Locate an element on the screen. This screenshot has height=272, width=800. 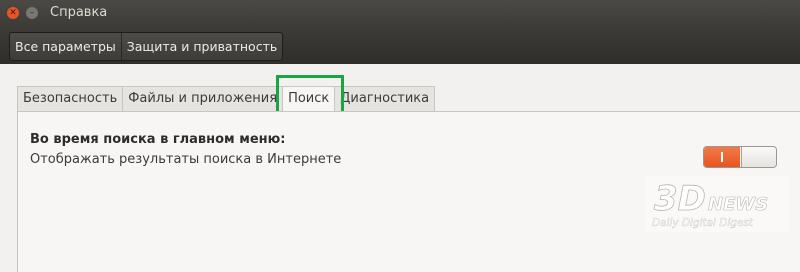
breadcrumb-security-privacy: Защита и приватность is located at coordinates (201, 46).